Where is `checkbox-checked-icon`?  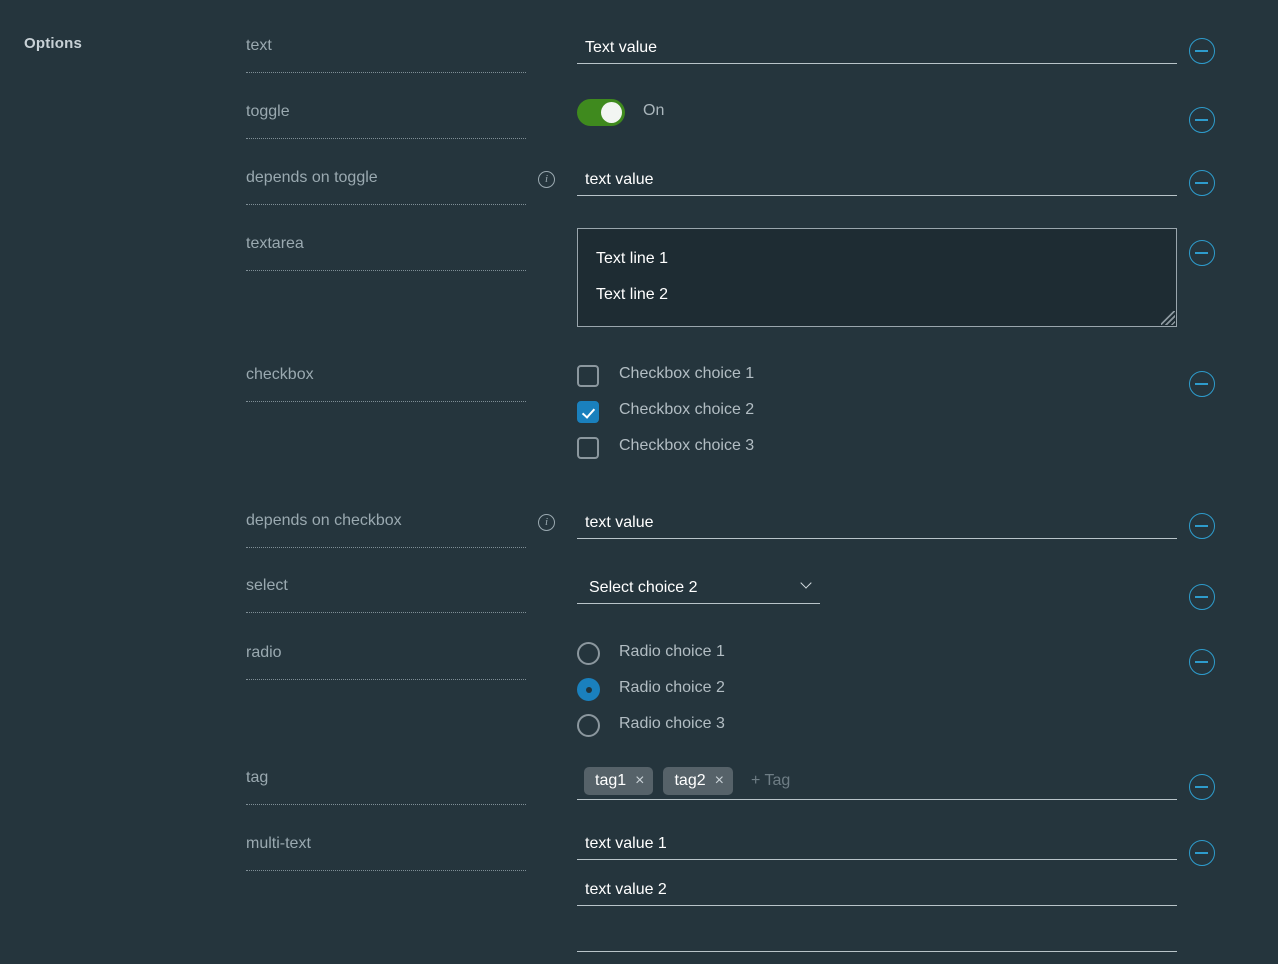
checkbox-checked-icon is located at coordinates (588, 412).